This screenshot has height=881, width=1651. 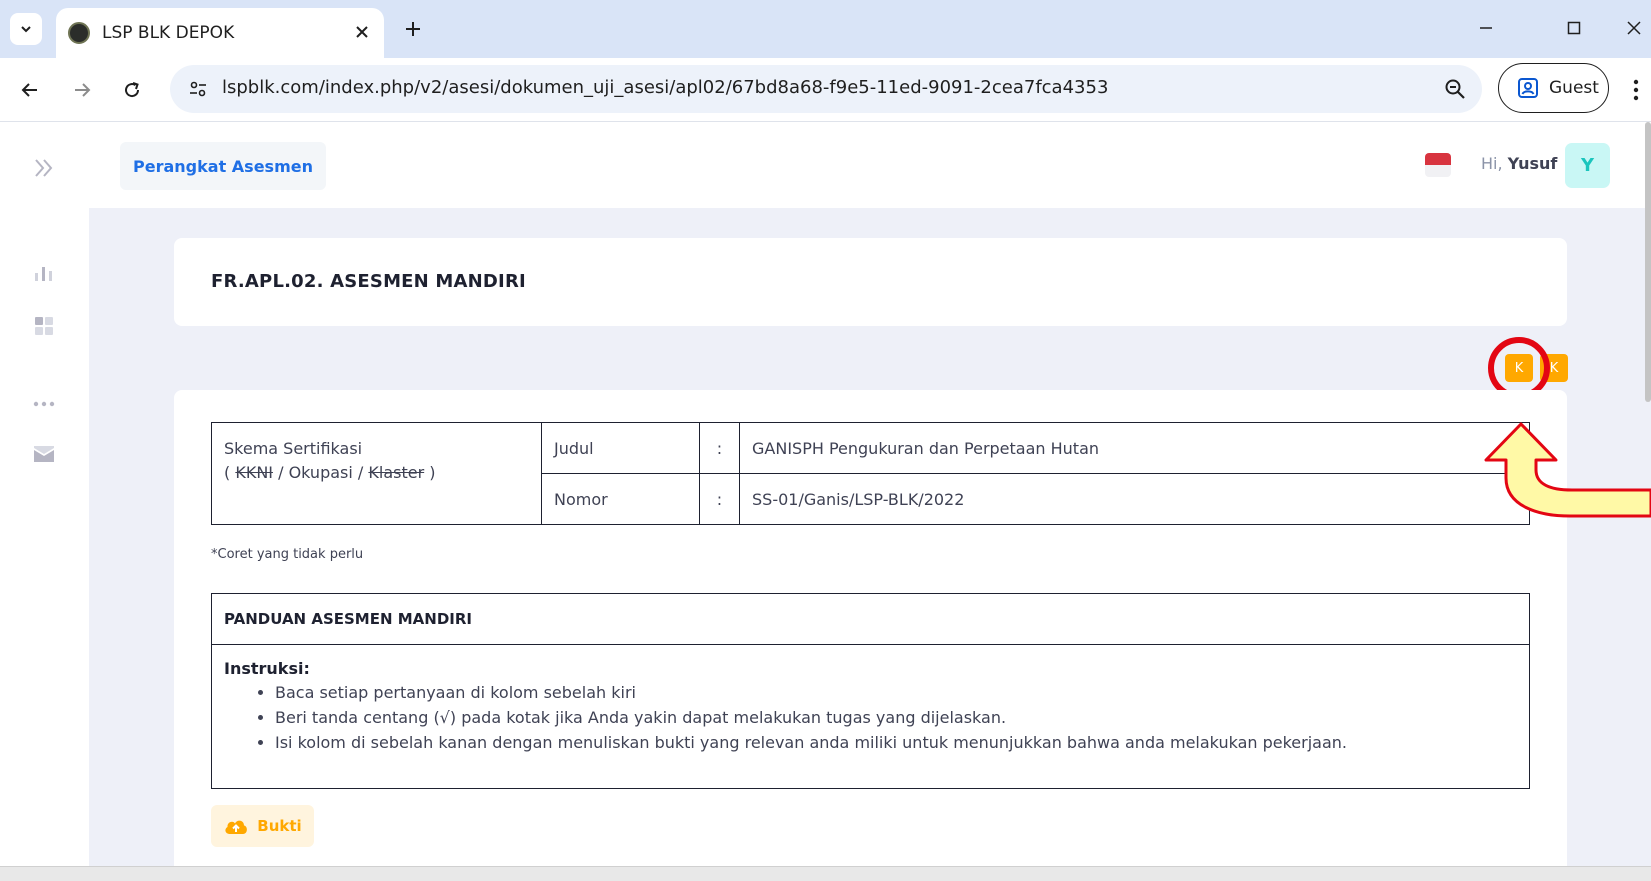 I want to click on nomor-colon: :, so click(x=719, y=499).